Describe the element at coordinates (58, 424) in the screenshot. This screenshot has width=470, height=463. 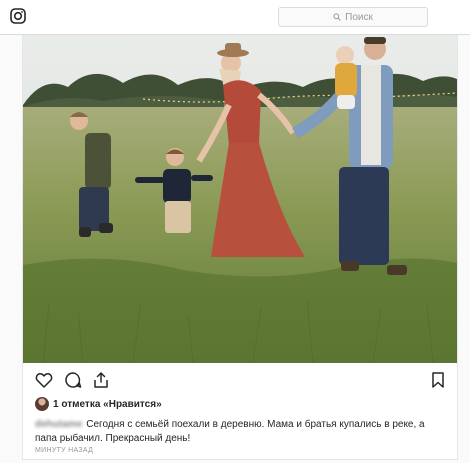
I see `username-link: dehutame` at that location.